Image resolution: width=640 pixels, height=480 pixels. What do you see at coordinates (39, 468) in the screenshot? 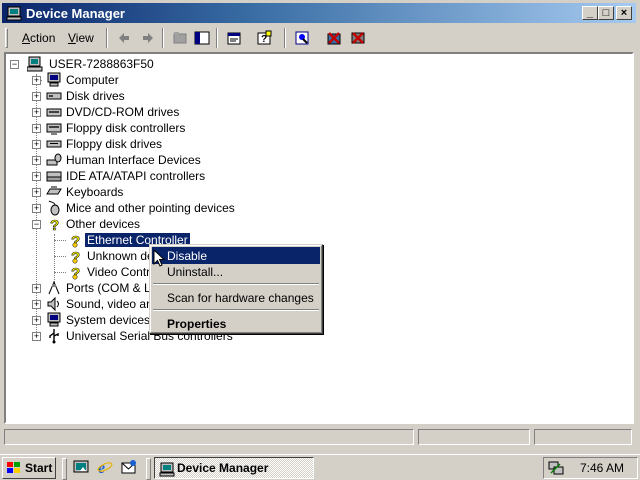
I see `start-label: Start` at bounding box center [39, 468].